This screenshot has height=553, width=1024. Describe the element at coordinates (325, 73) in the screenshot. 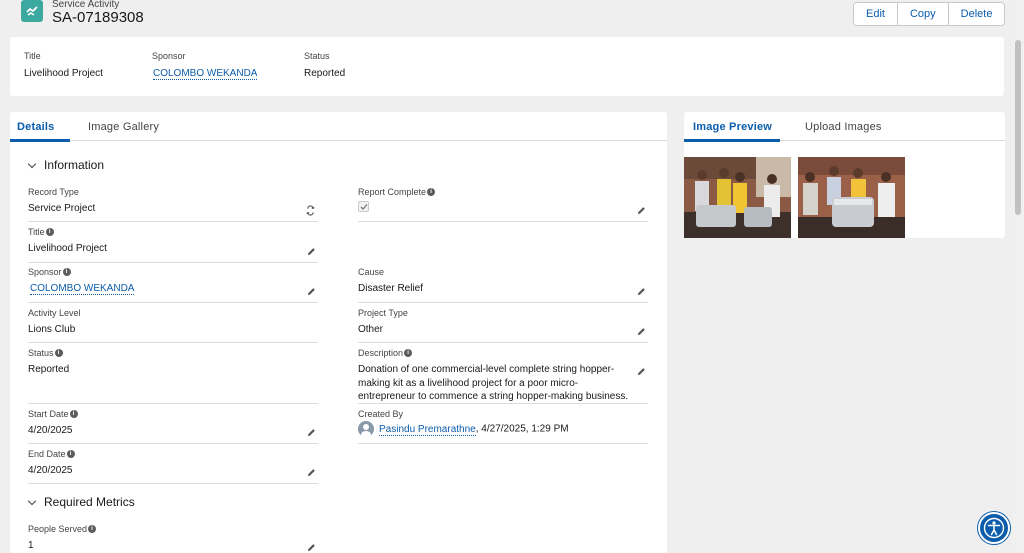

I see `highlight-value: Reported` at that location.